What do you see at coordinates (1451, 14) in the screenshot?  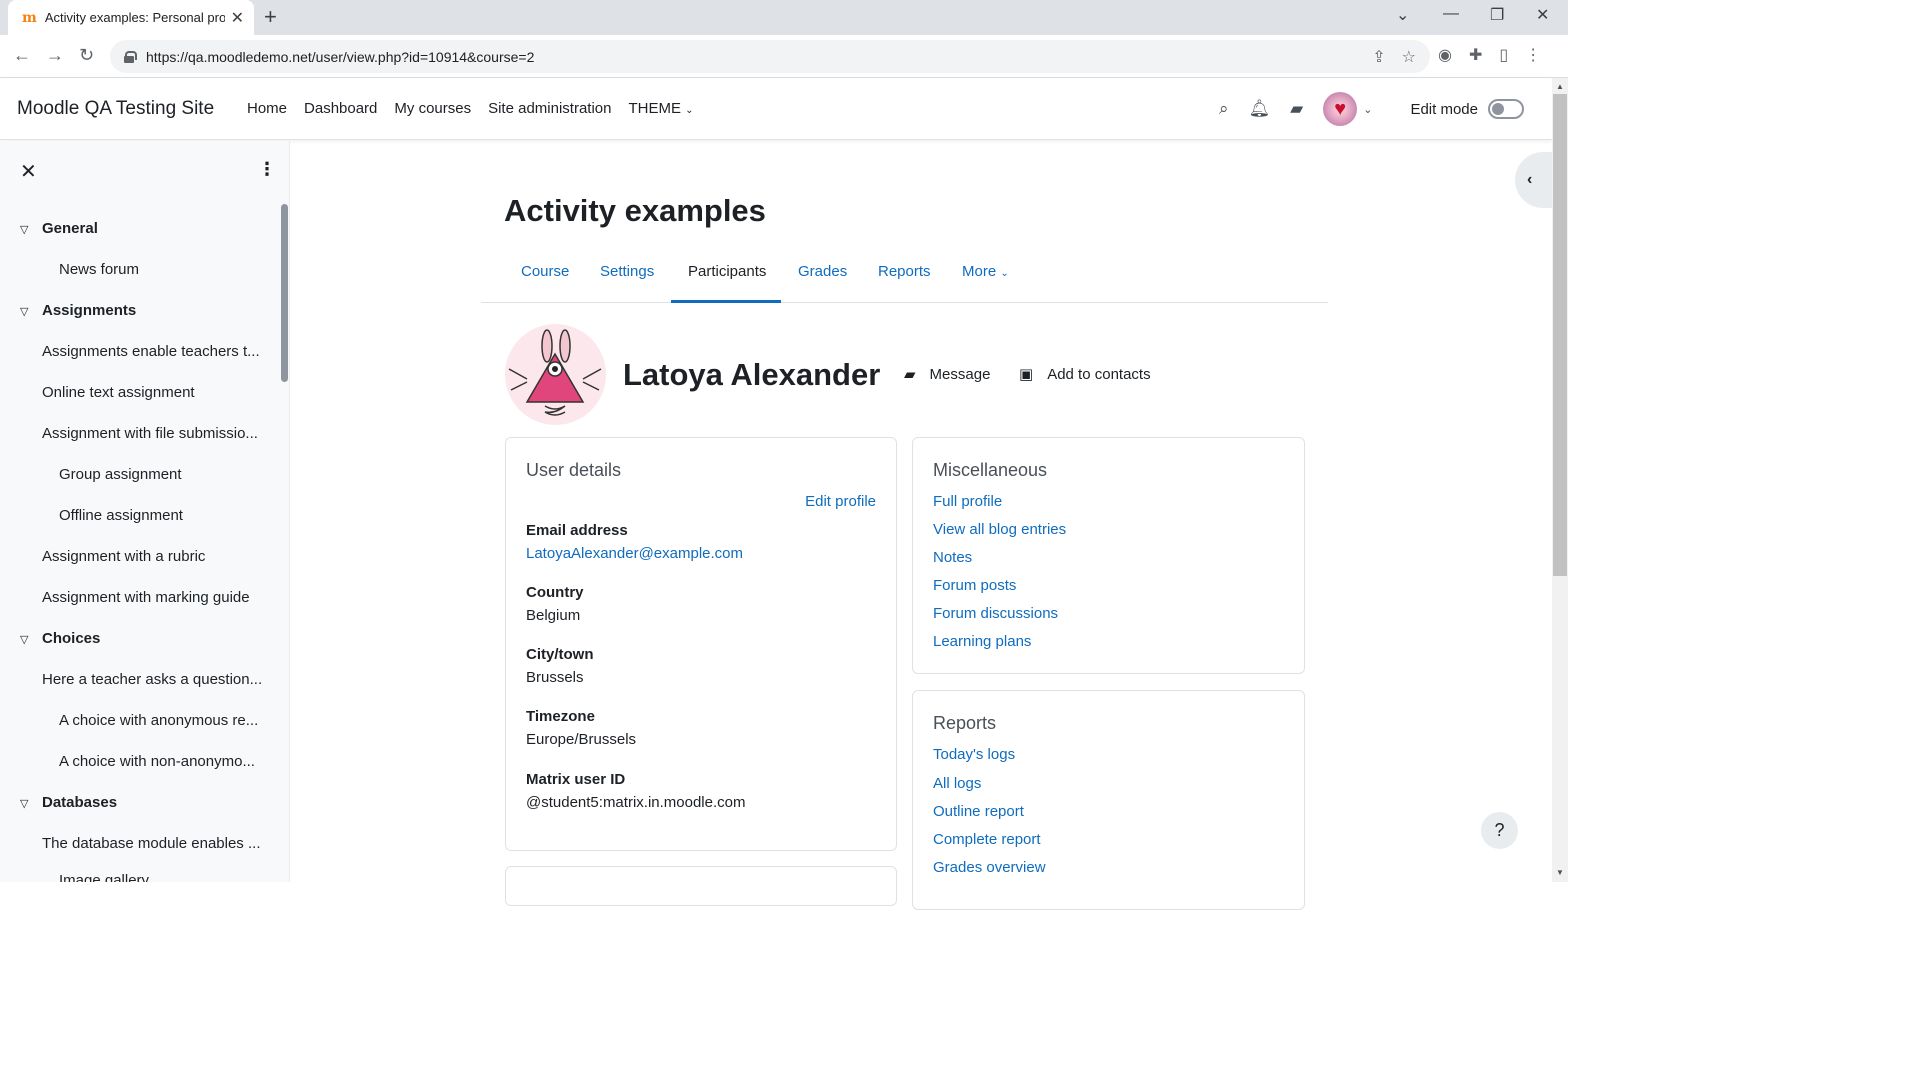 I see `minimize-icon: —` at bounding box center [1451, 14].